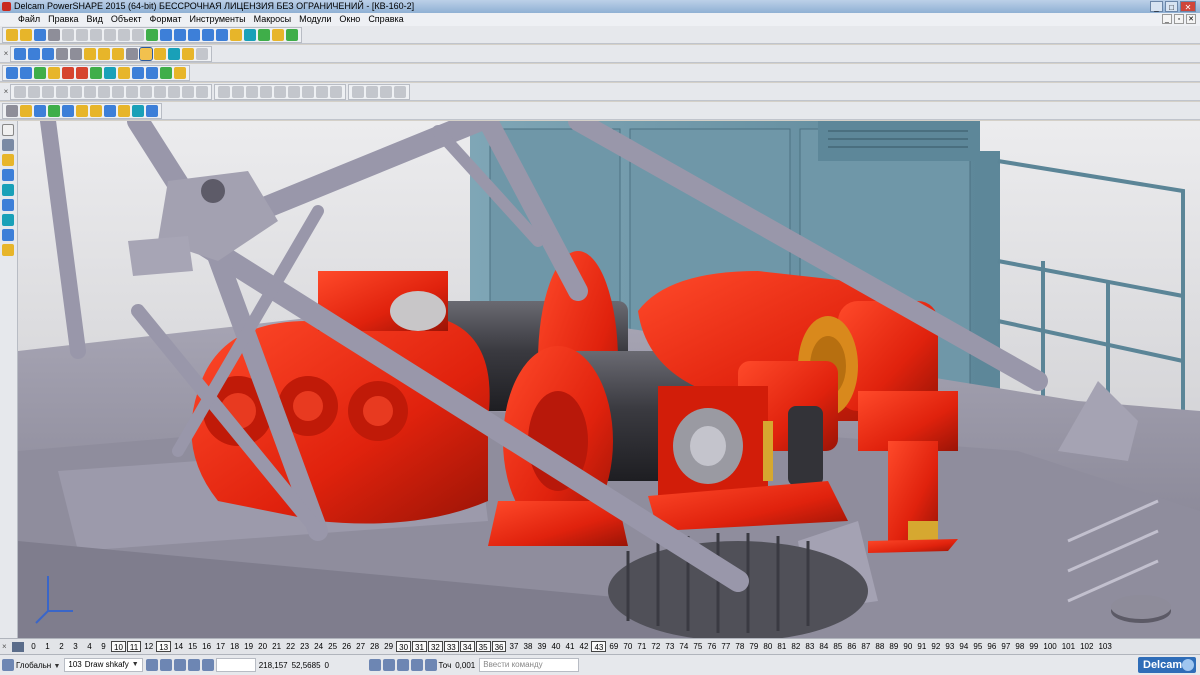 This screenshot has height=675, width=1200. Describe the element at coordinates (40, 34) in the screenshot. I see `save-icon` at that location.